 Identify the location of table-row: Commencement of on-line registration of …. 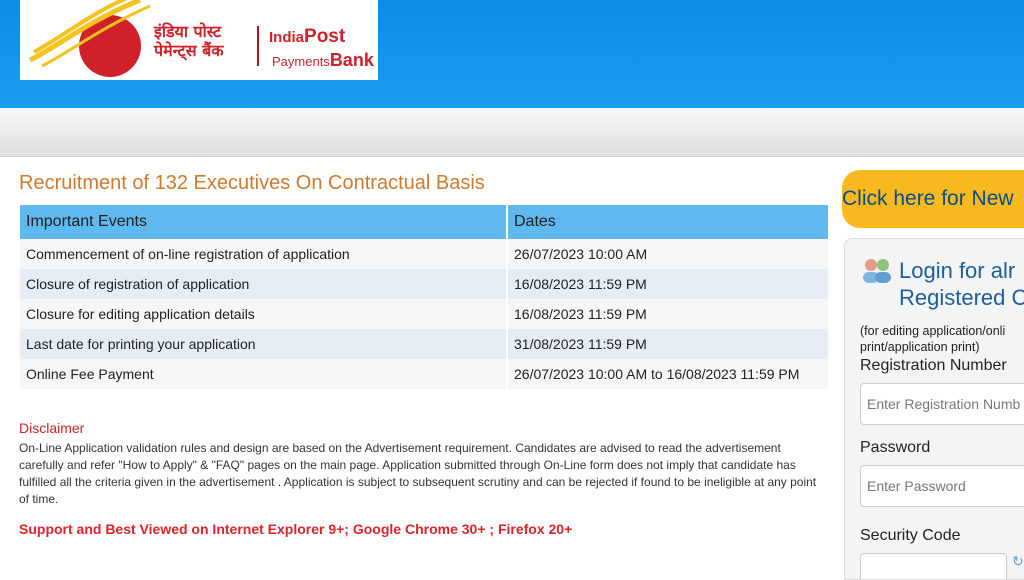
(425, 254).